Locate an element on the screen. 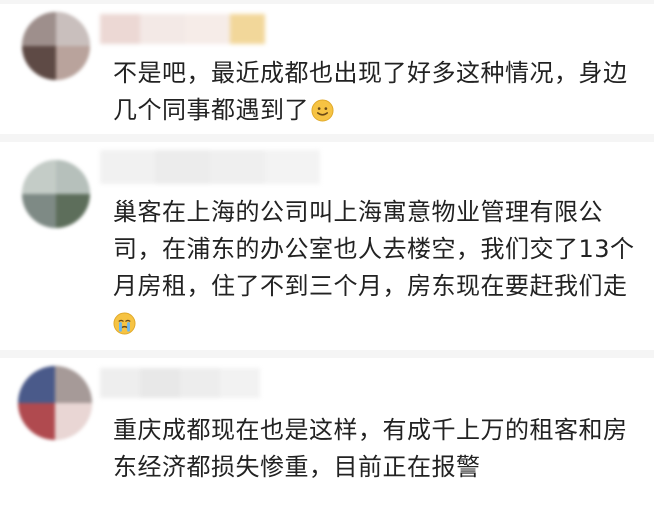 Image resolution: width=654 pixels, height=508 pixels. comment-text: 重庆成都现在也是这样，有成千上万的租客和房东经济都损失惨重，目前正在报警 is located at coordinates (380, 449).